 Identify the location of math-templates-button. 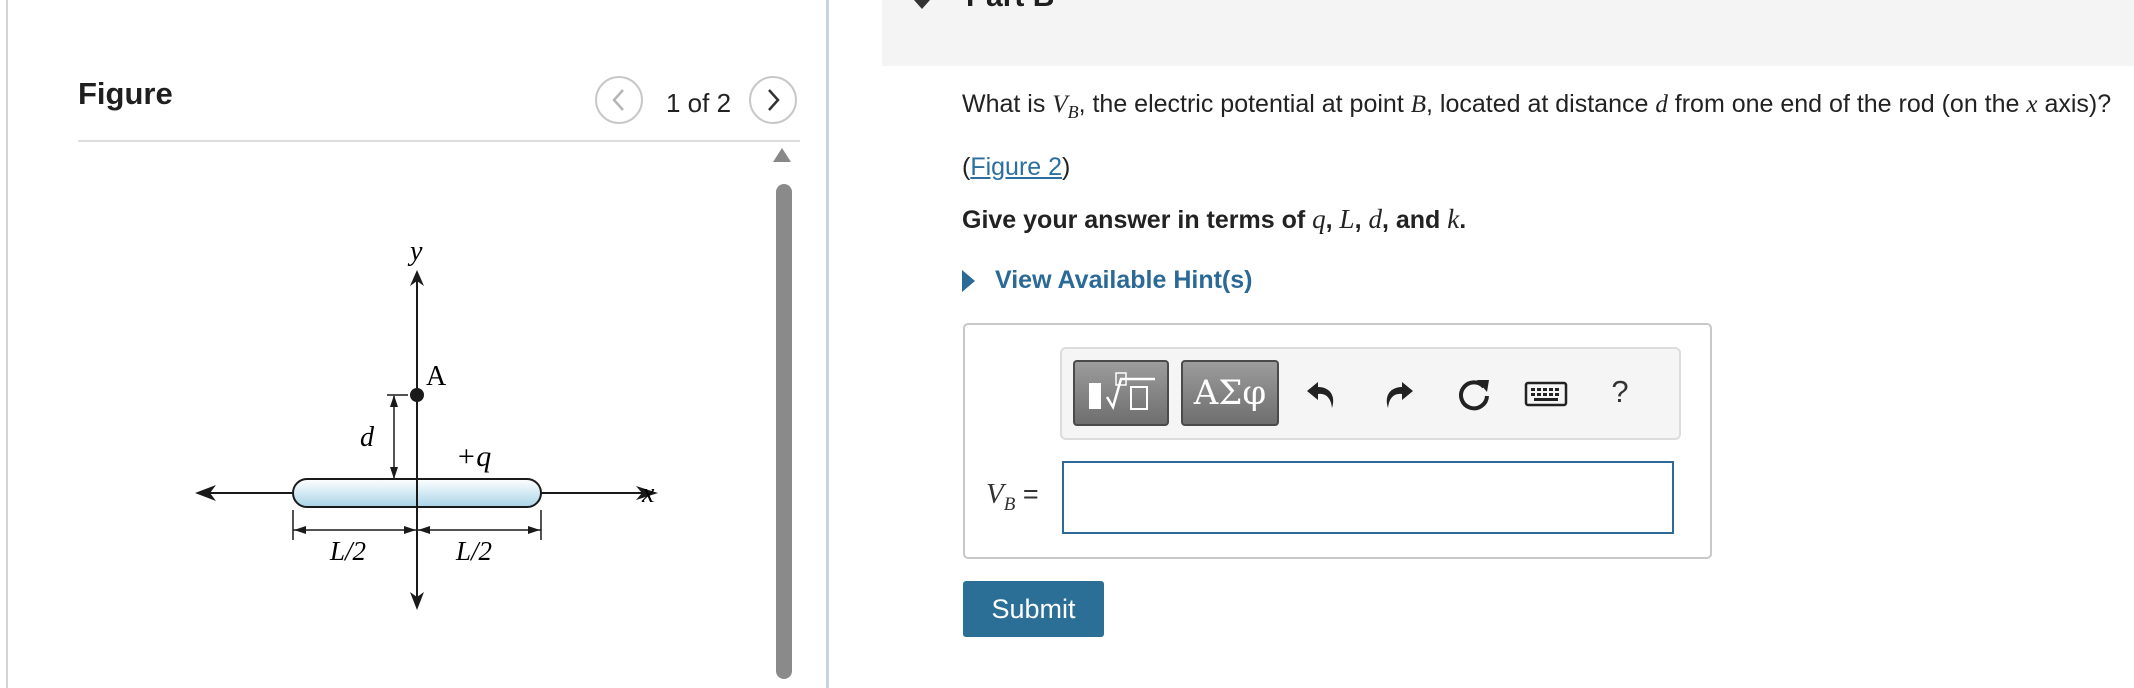
(1121, 393).